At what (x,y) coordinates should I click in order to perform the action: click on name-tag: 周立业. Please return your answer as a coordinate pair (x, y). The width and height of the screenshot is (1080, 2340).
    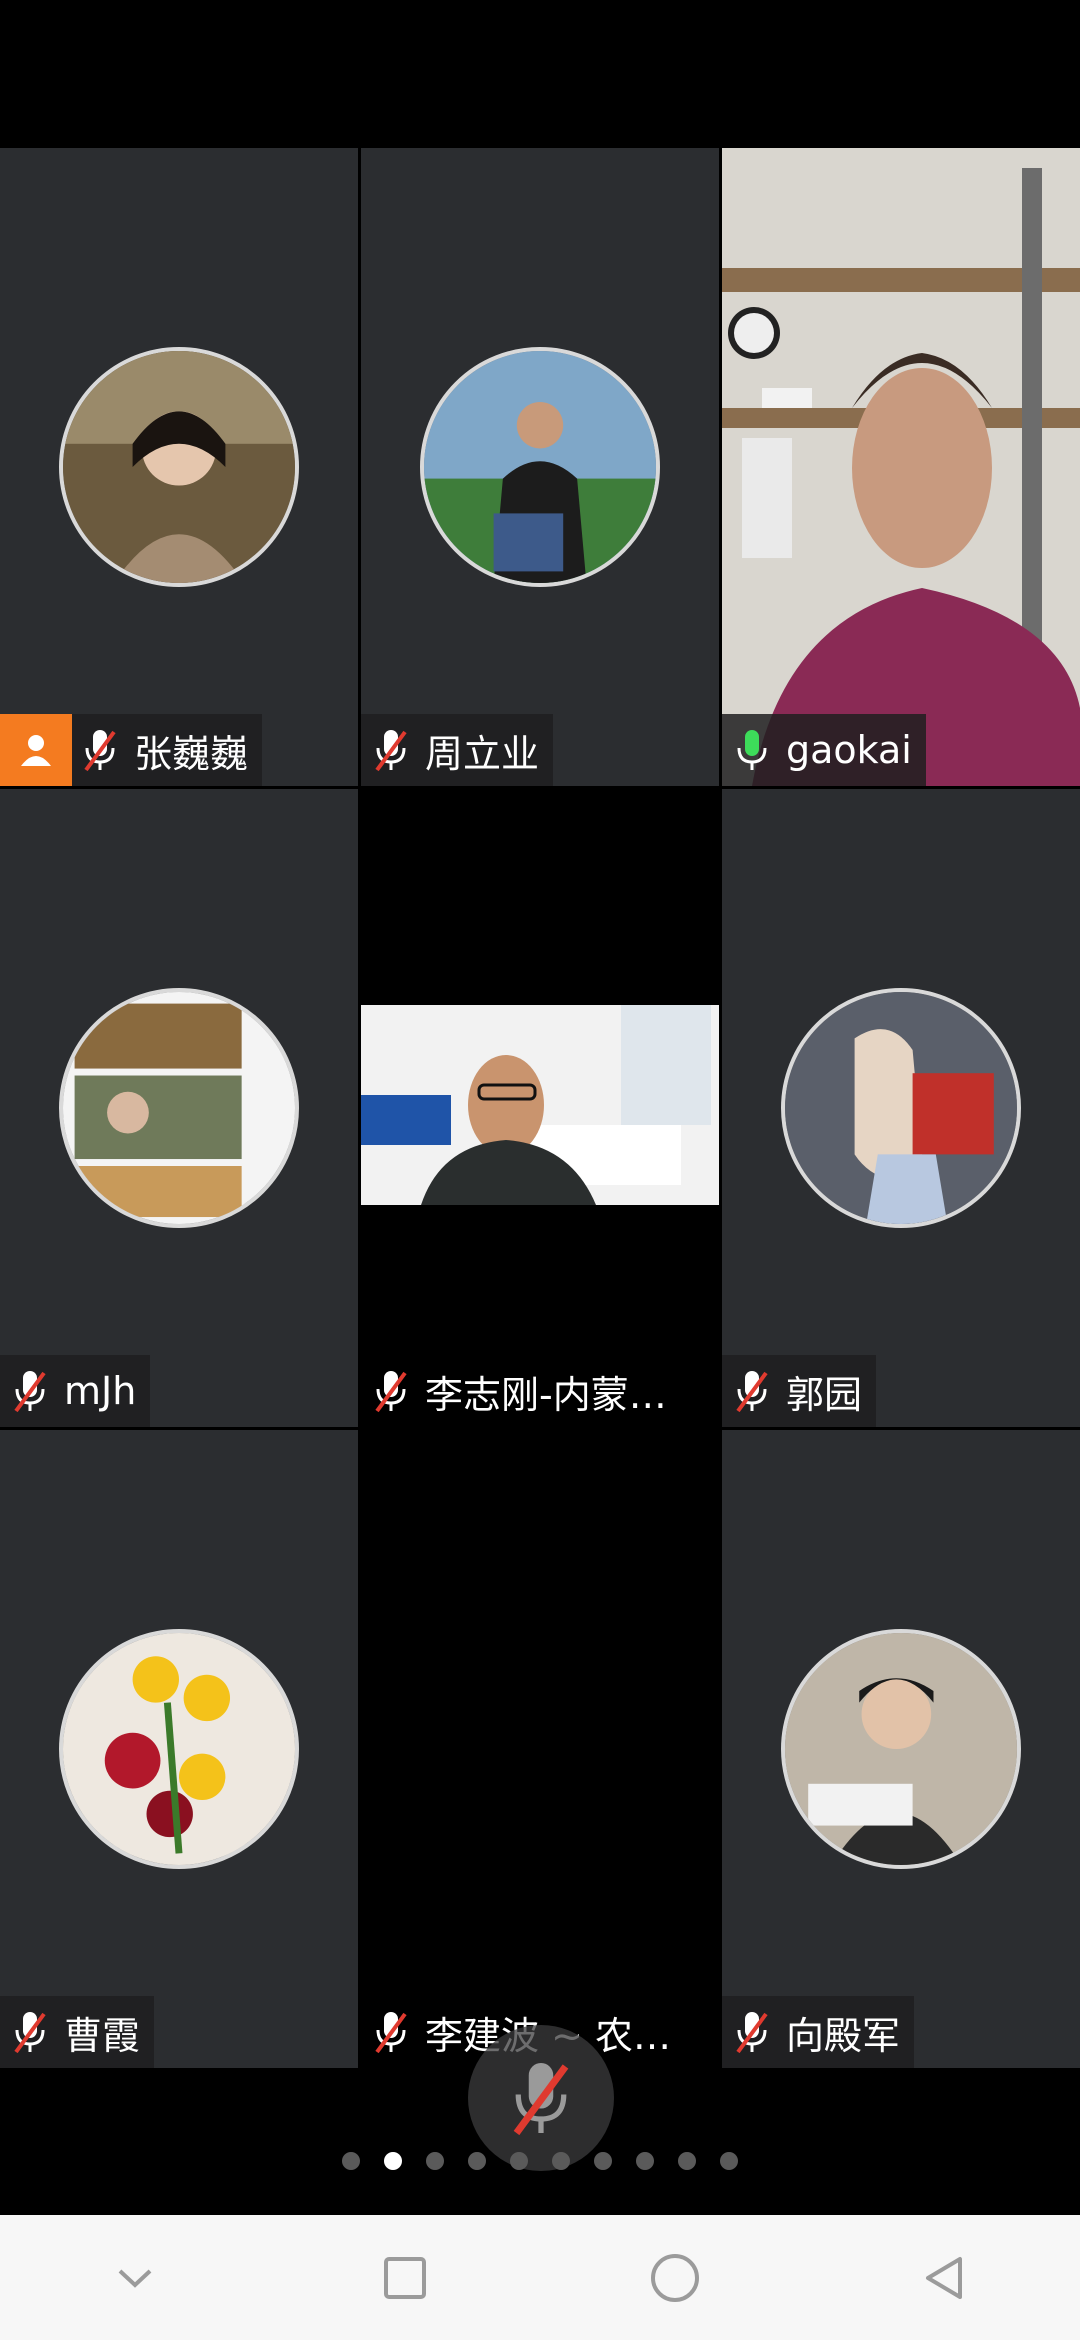
    Looking at the image, I should click on (457, 750).